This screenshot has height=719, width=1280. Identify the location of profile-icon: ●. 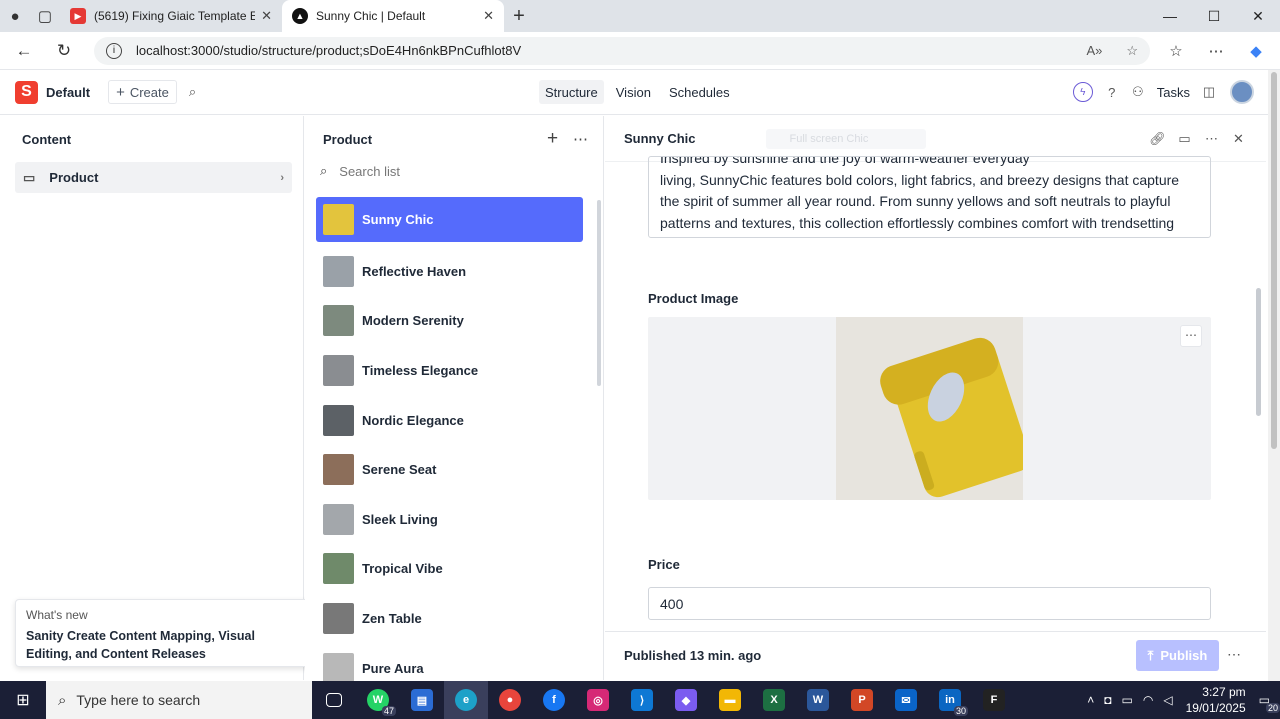
(15, 16).